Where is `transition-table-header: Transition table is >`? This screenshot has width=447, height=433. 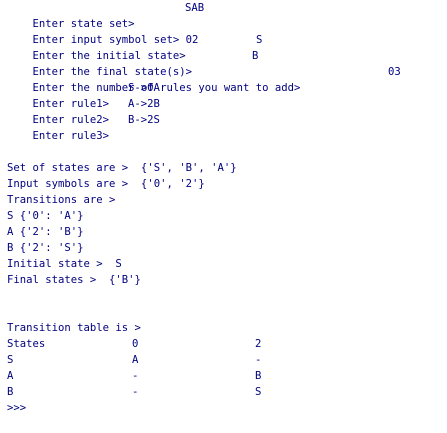 transition-table-header: Transition table is > is located at coordinates (74, 328).